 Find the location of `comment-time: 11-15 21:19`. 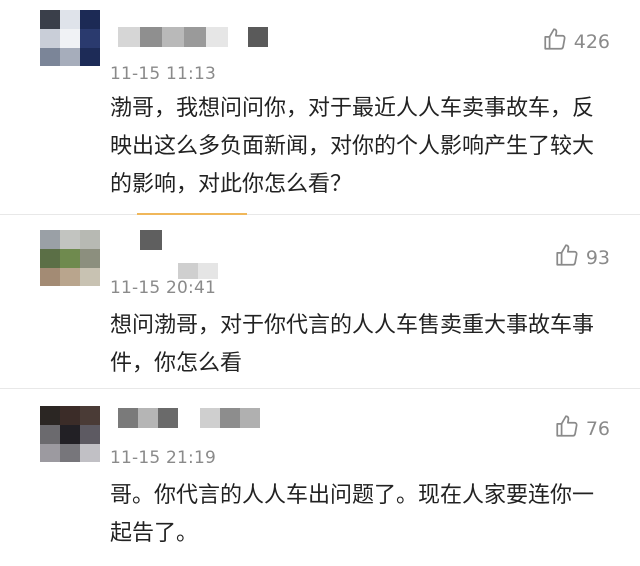

comment-time: 11-15 21:19 is located at coordinates (163, 458).